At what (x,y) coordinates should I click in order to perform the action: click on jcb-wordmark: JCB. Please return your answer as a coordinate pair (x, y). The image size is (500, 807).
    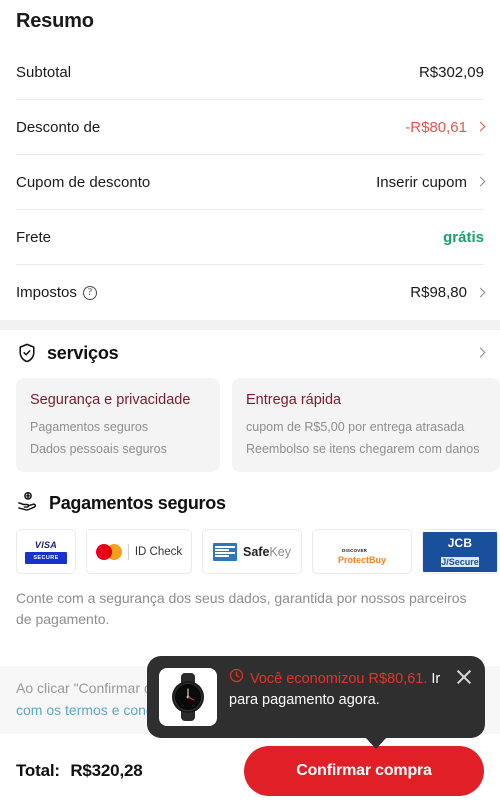
    Looking at the image, I should click on (460, 542).